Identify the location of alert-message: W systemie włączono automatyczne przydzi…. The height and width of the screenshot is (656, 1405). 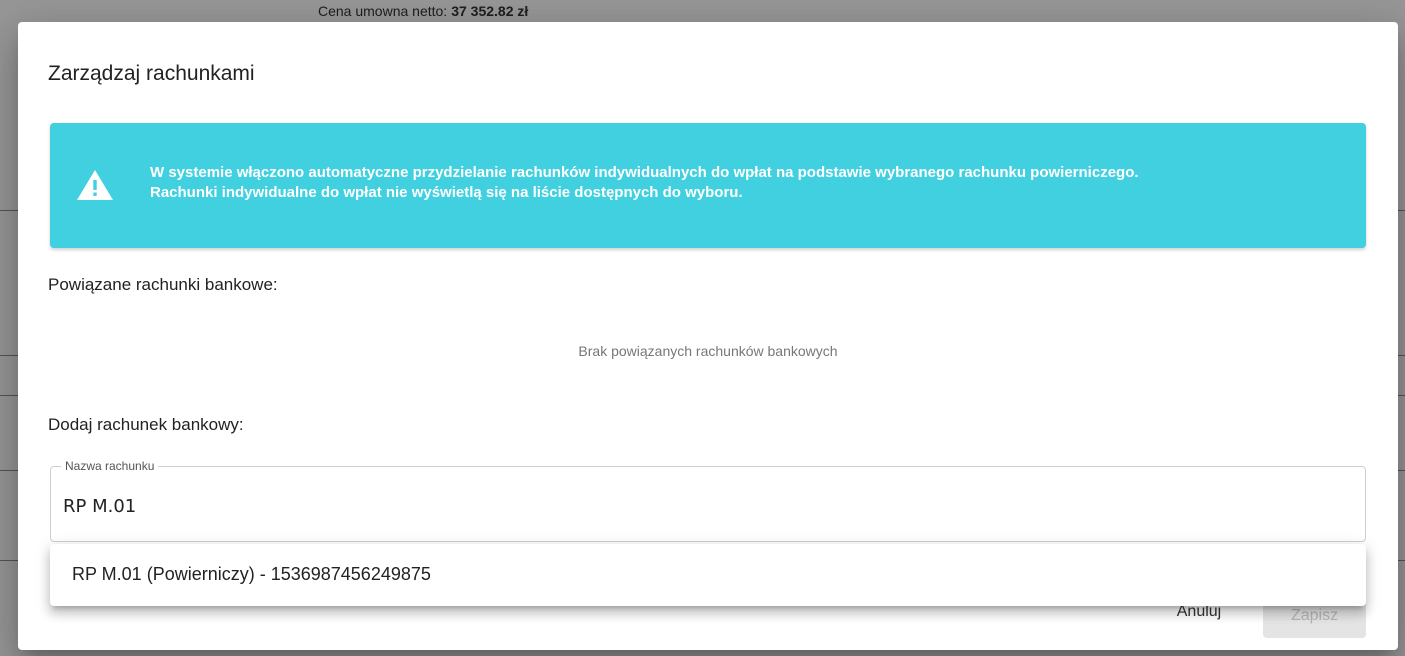
(752, 183).